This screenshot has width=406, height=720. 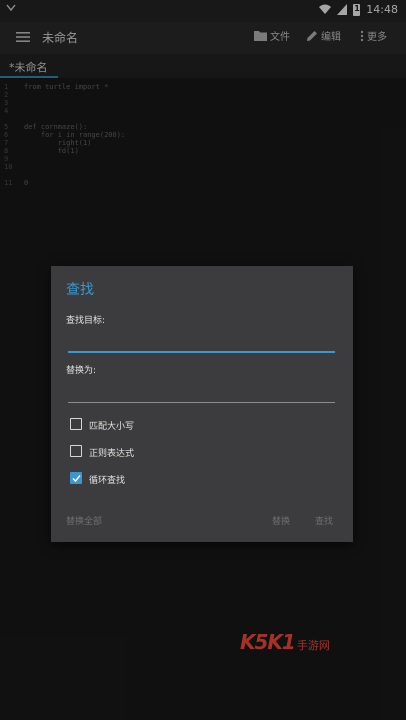 What do you see at coordinates (313, 645) in the screenshot?
I see `watermark-text: 手游网` at bounding box center [313, 645].